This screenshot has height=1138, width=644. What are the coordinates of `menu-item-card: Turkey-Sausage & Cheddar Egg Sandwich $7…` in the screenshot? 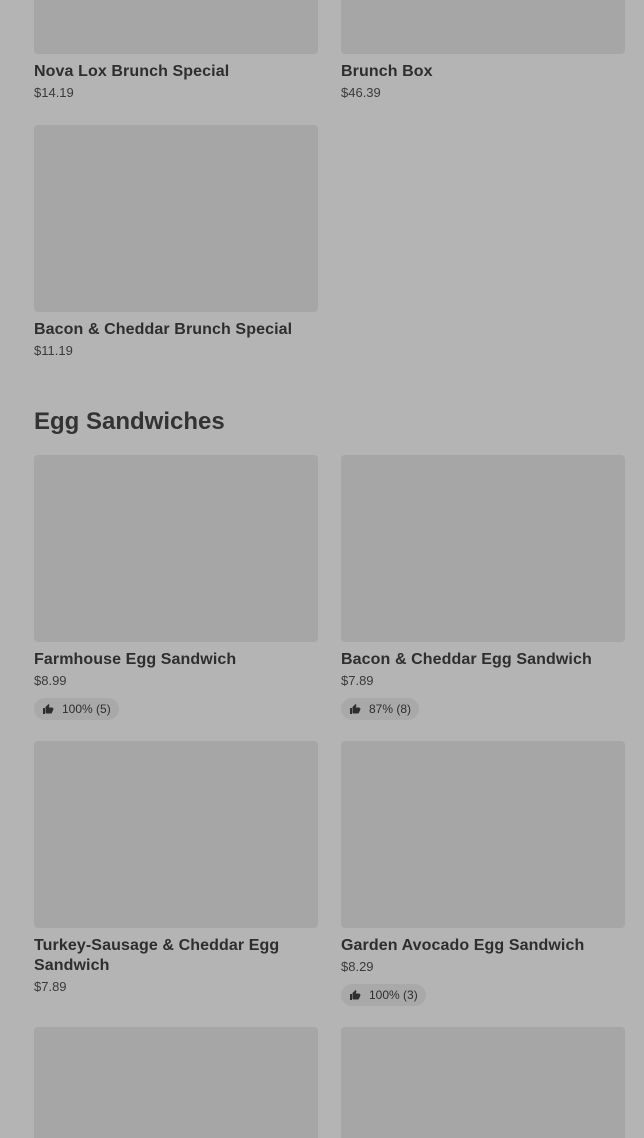 It's located at (176, 868).